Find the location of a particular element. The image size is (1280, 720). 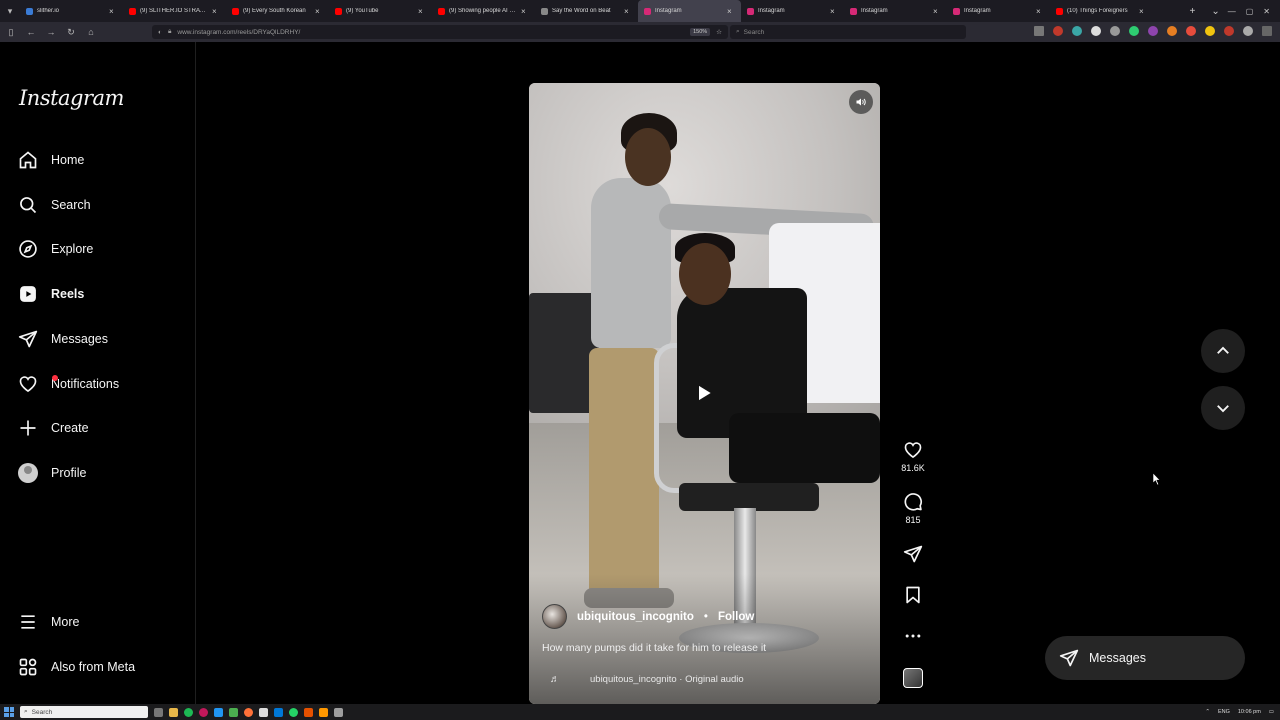

library-icon is located at coordinates (1039, 31).